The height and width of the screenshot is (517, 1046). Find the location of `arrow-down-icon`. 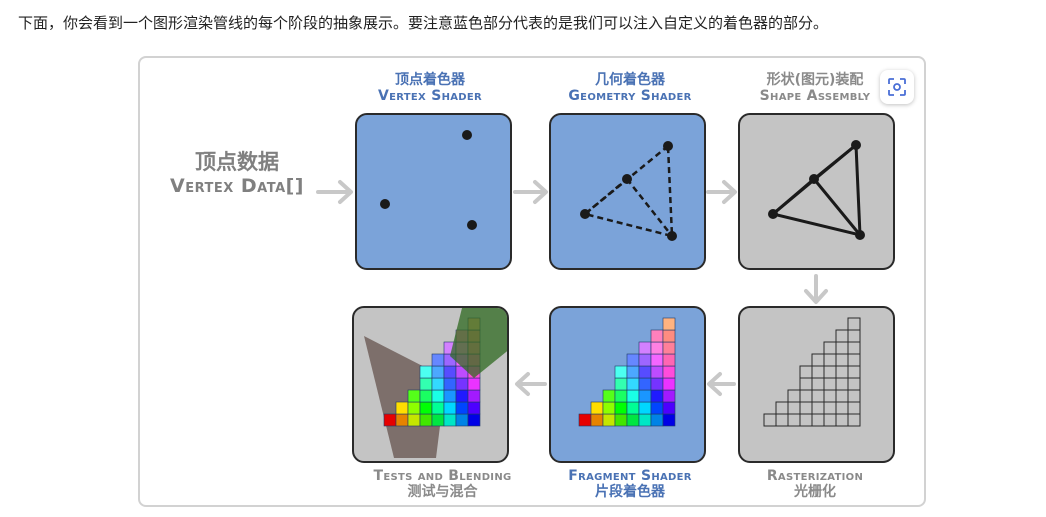

arrow-down-icon is located at coordinates (816, 289).